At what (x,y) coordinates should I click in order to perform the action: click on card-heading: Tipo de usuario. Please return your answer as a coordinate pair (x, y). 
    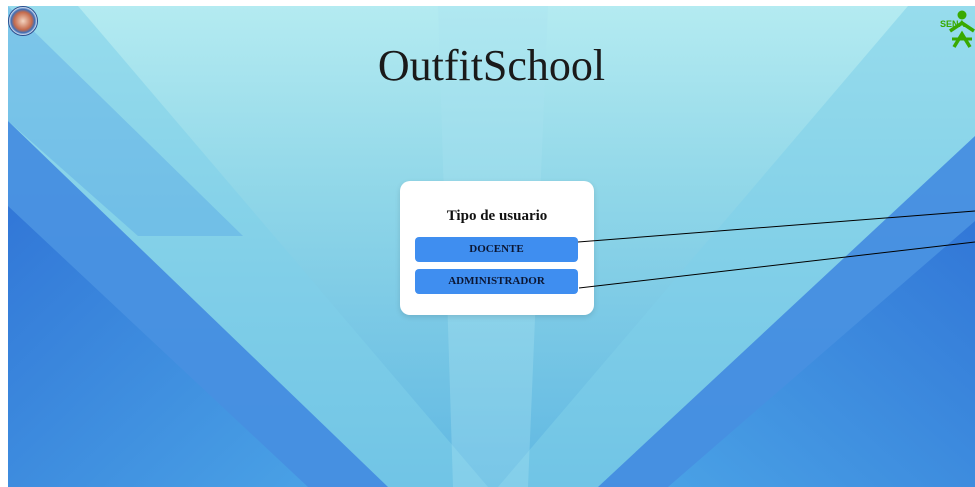
    Looking at the image, I should click on (497, 216).